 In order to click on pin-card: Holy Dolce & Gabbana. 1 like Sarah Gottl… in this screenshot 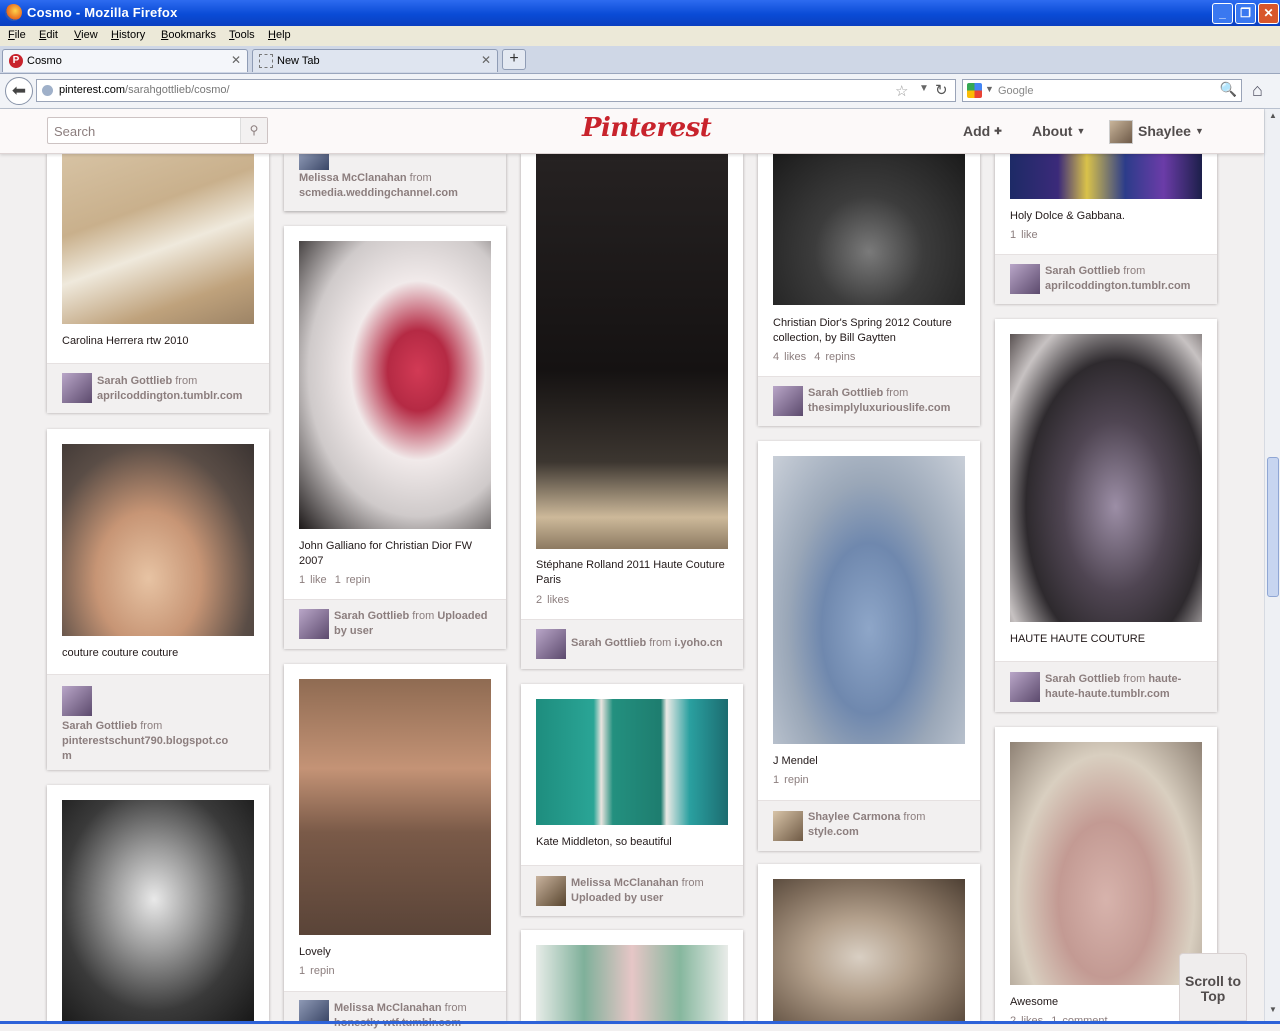, I will do `click(1106, 228)`.